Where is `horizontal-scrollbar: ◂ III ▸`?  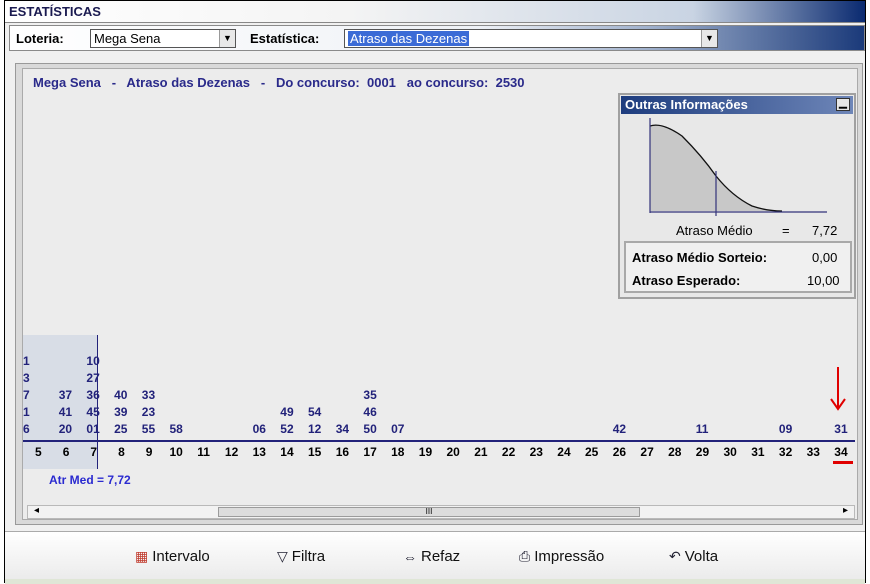
horizontal-scrollbar: ◂ III ▸ is located at coordinates (441, 512).